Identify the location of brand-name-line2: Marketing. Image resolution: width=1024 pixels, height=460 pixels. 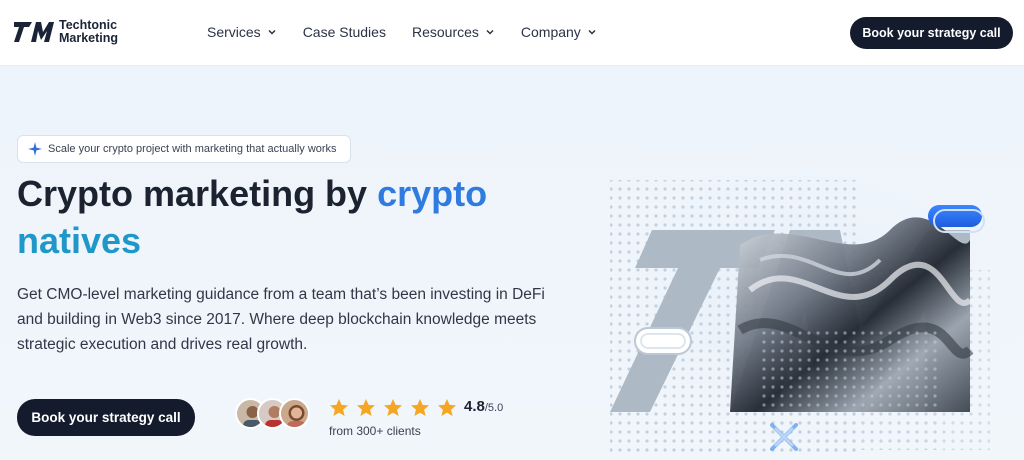
(89, 38).